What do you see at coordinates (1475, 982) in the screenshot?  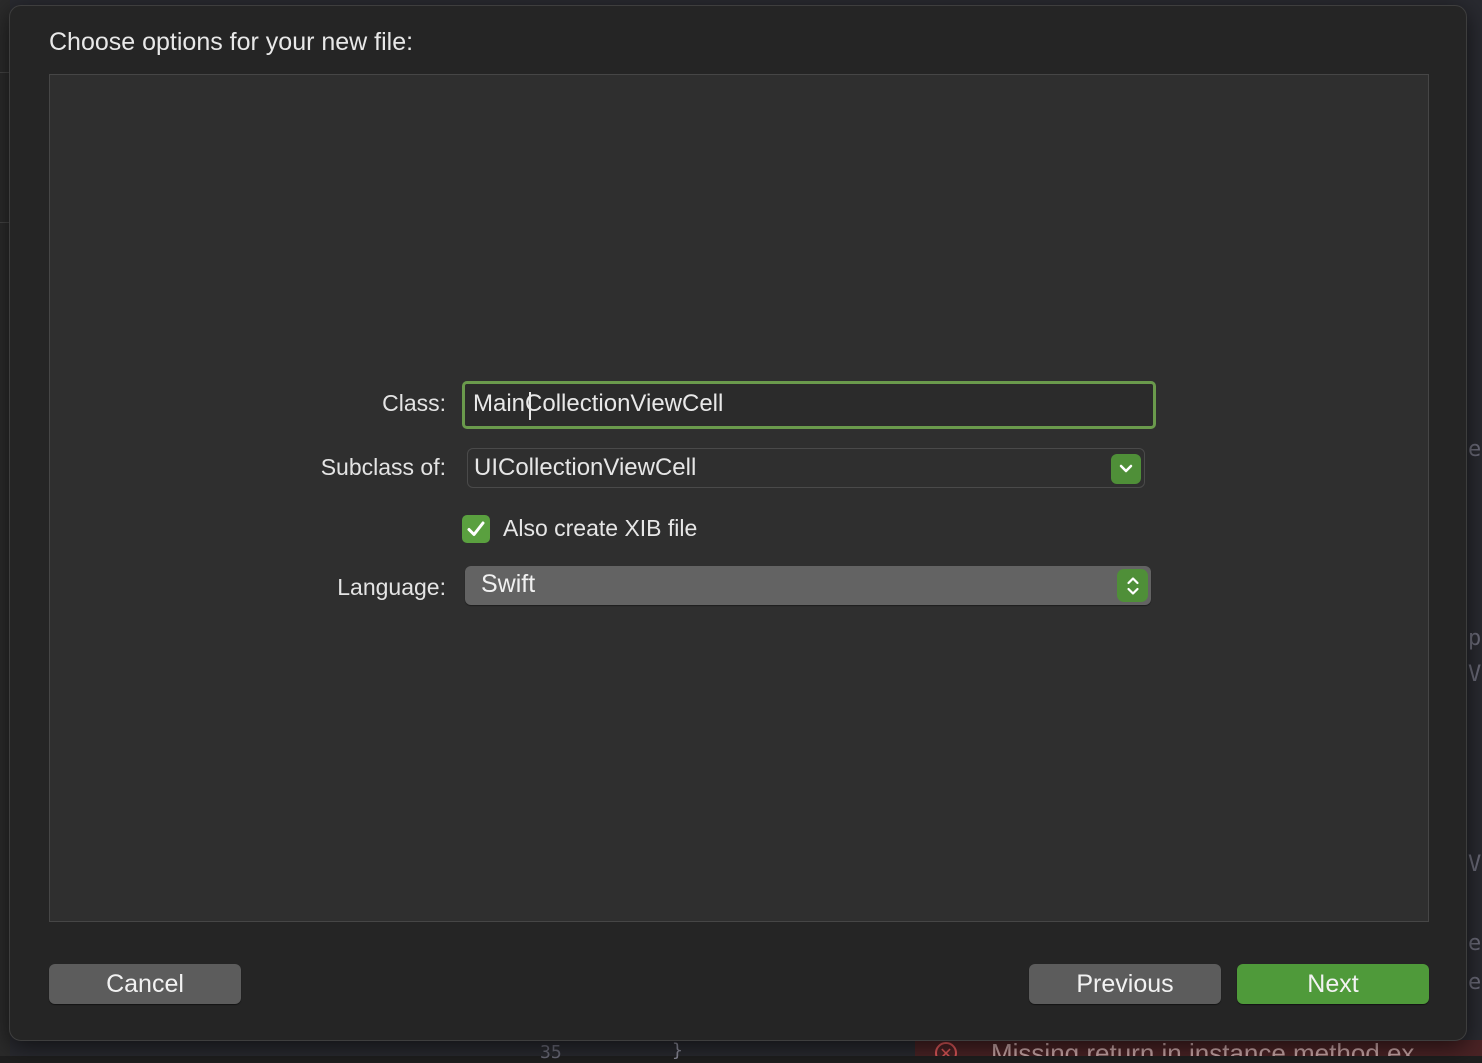 I see `background-code-fragment: e` at bounding box center [1475, 982].